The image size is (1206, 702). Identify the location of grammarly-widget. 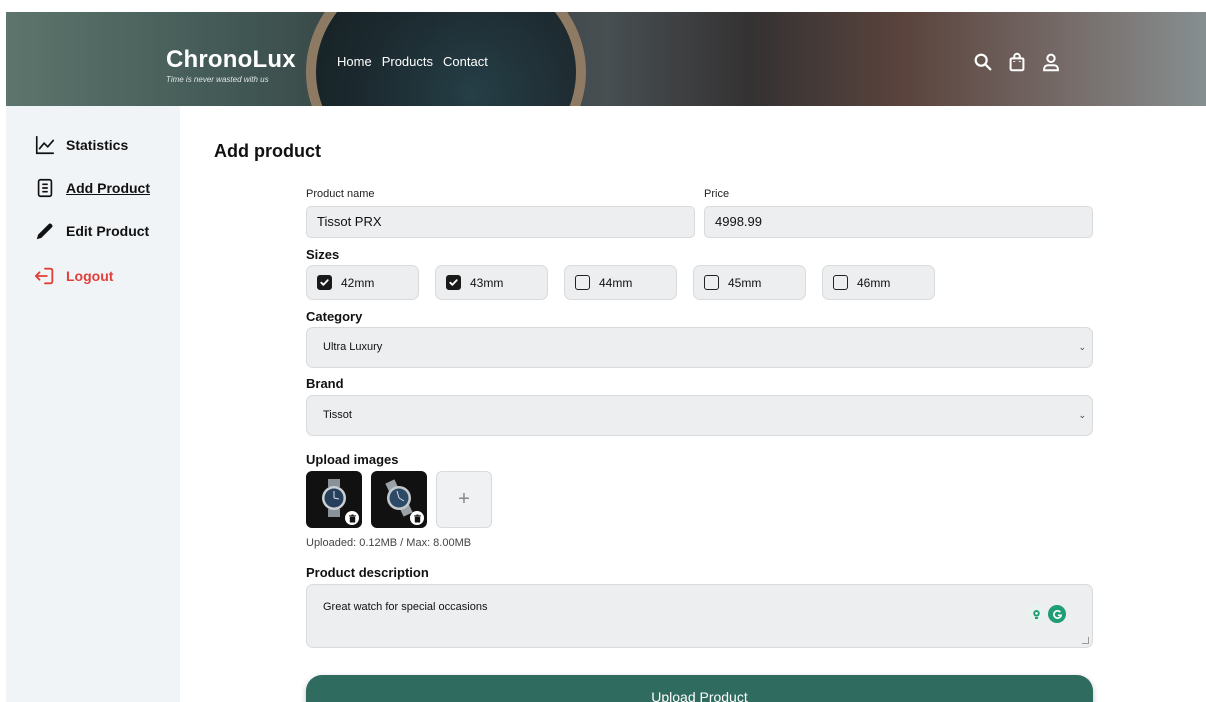
(1046, 614).